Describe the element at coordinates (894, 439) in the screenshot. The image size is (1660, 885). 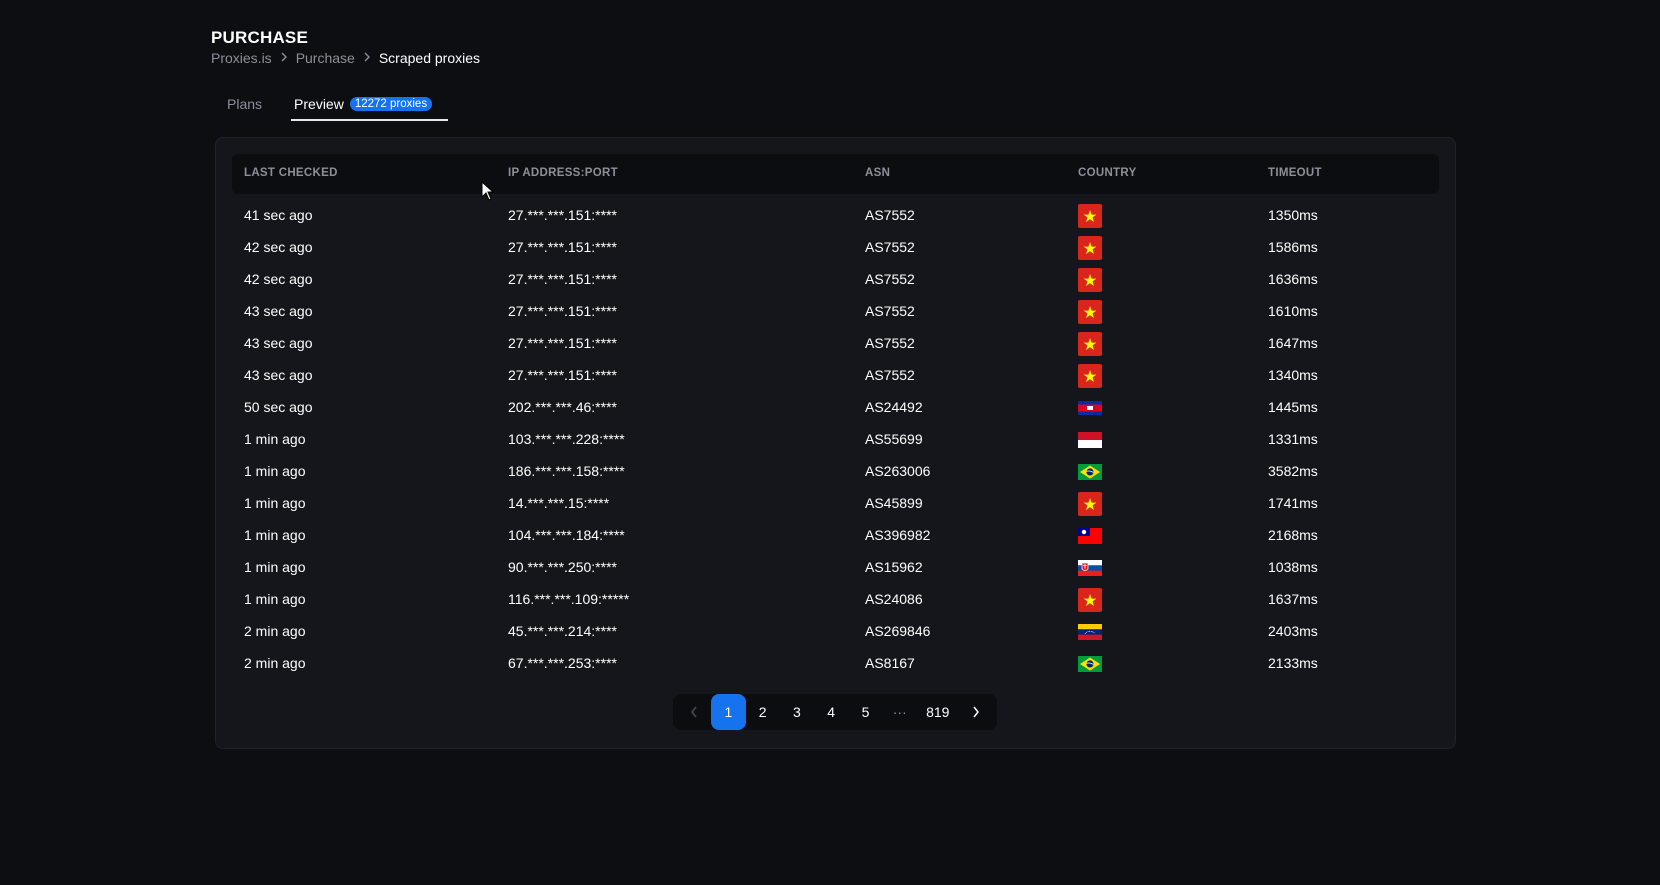
I see `cell-asn: AS55699` at that location.